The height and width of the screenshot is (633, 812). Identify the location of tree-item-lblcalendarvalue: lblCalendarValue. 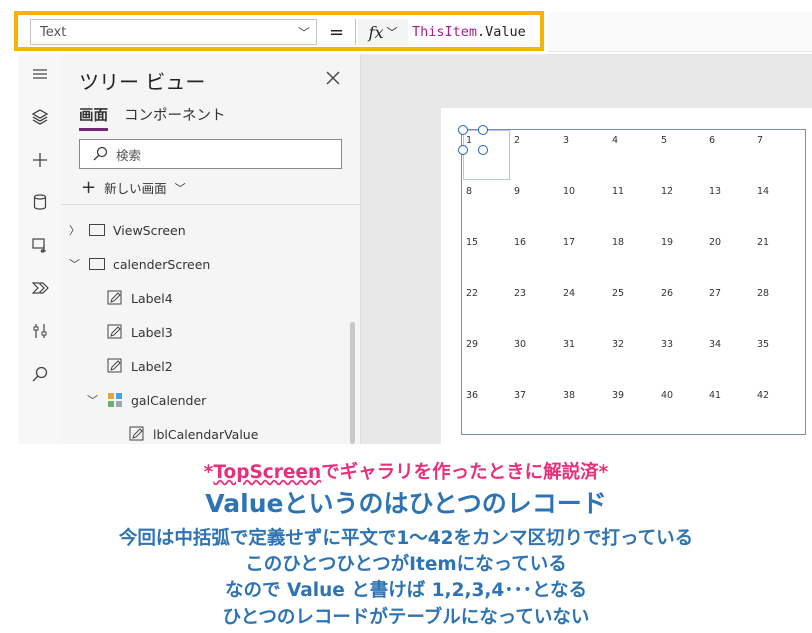
(193, 434).